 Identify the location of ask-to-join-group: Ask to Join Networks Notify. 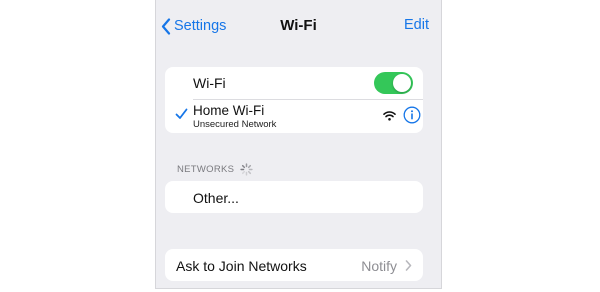
(294, 265).